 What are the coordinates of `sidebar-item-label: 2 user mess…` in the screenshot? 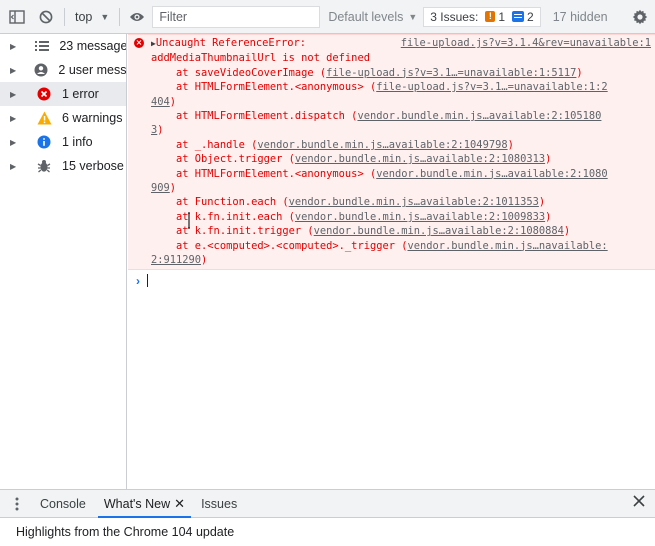 It's located at (92, 70).